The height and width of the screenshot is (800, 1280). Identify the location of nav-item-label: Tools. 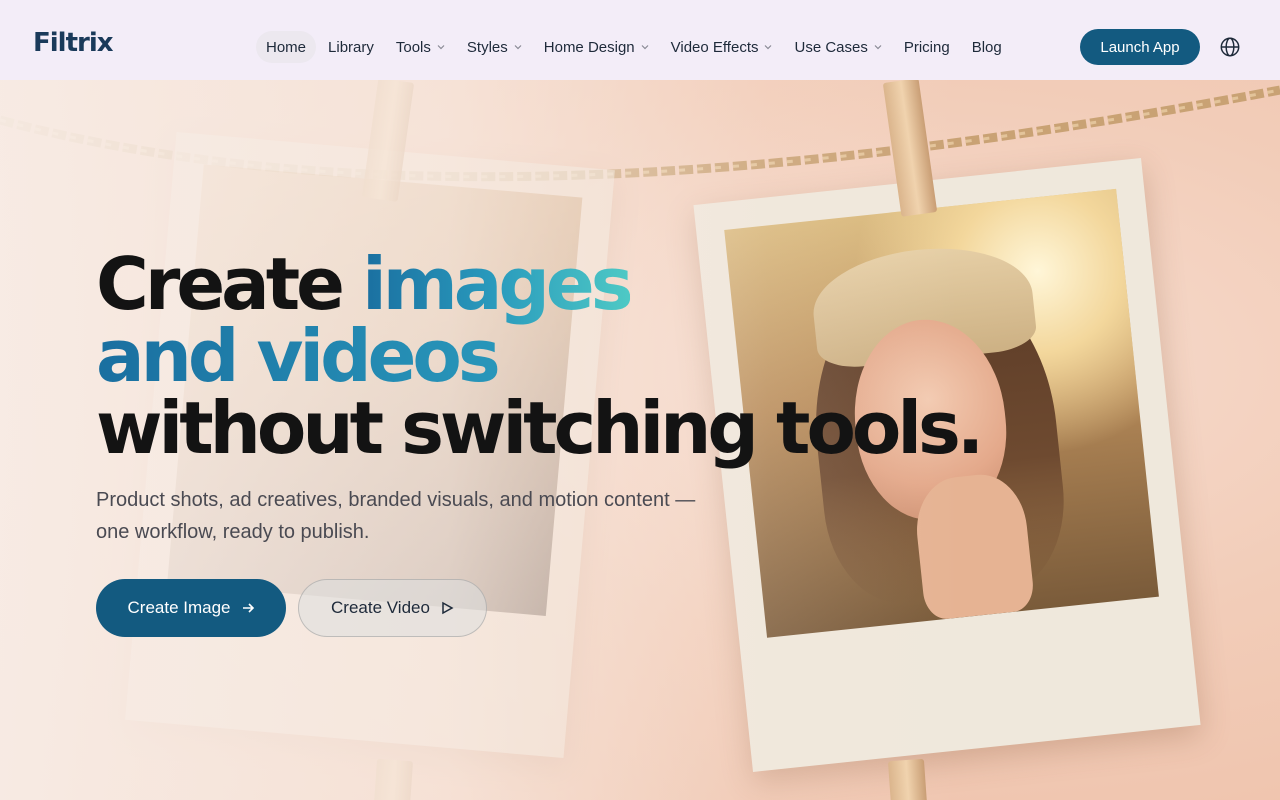
(413, 47).